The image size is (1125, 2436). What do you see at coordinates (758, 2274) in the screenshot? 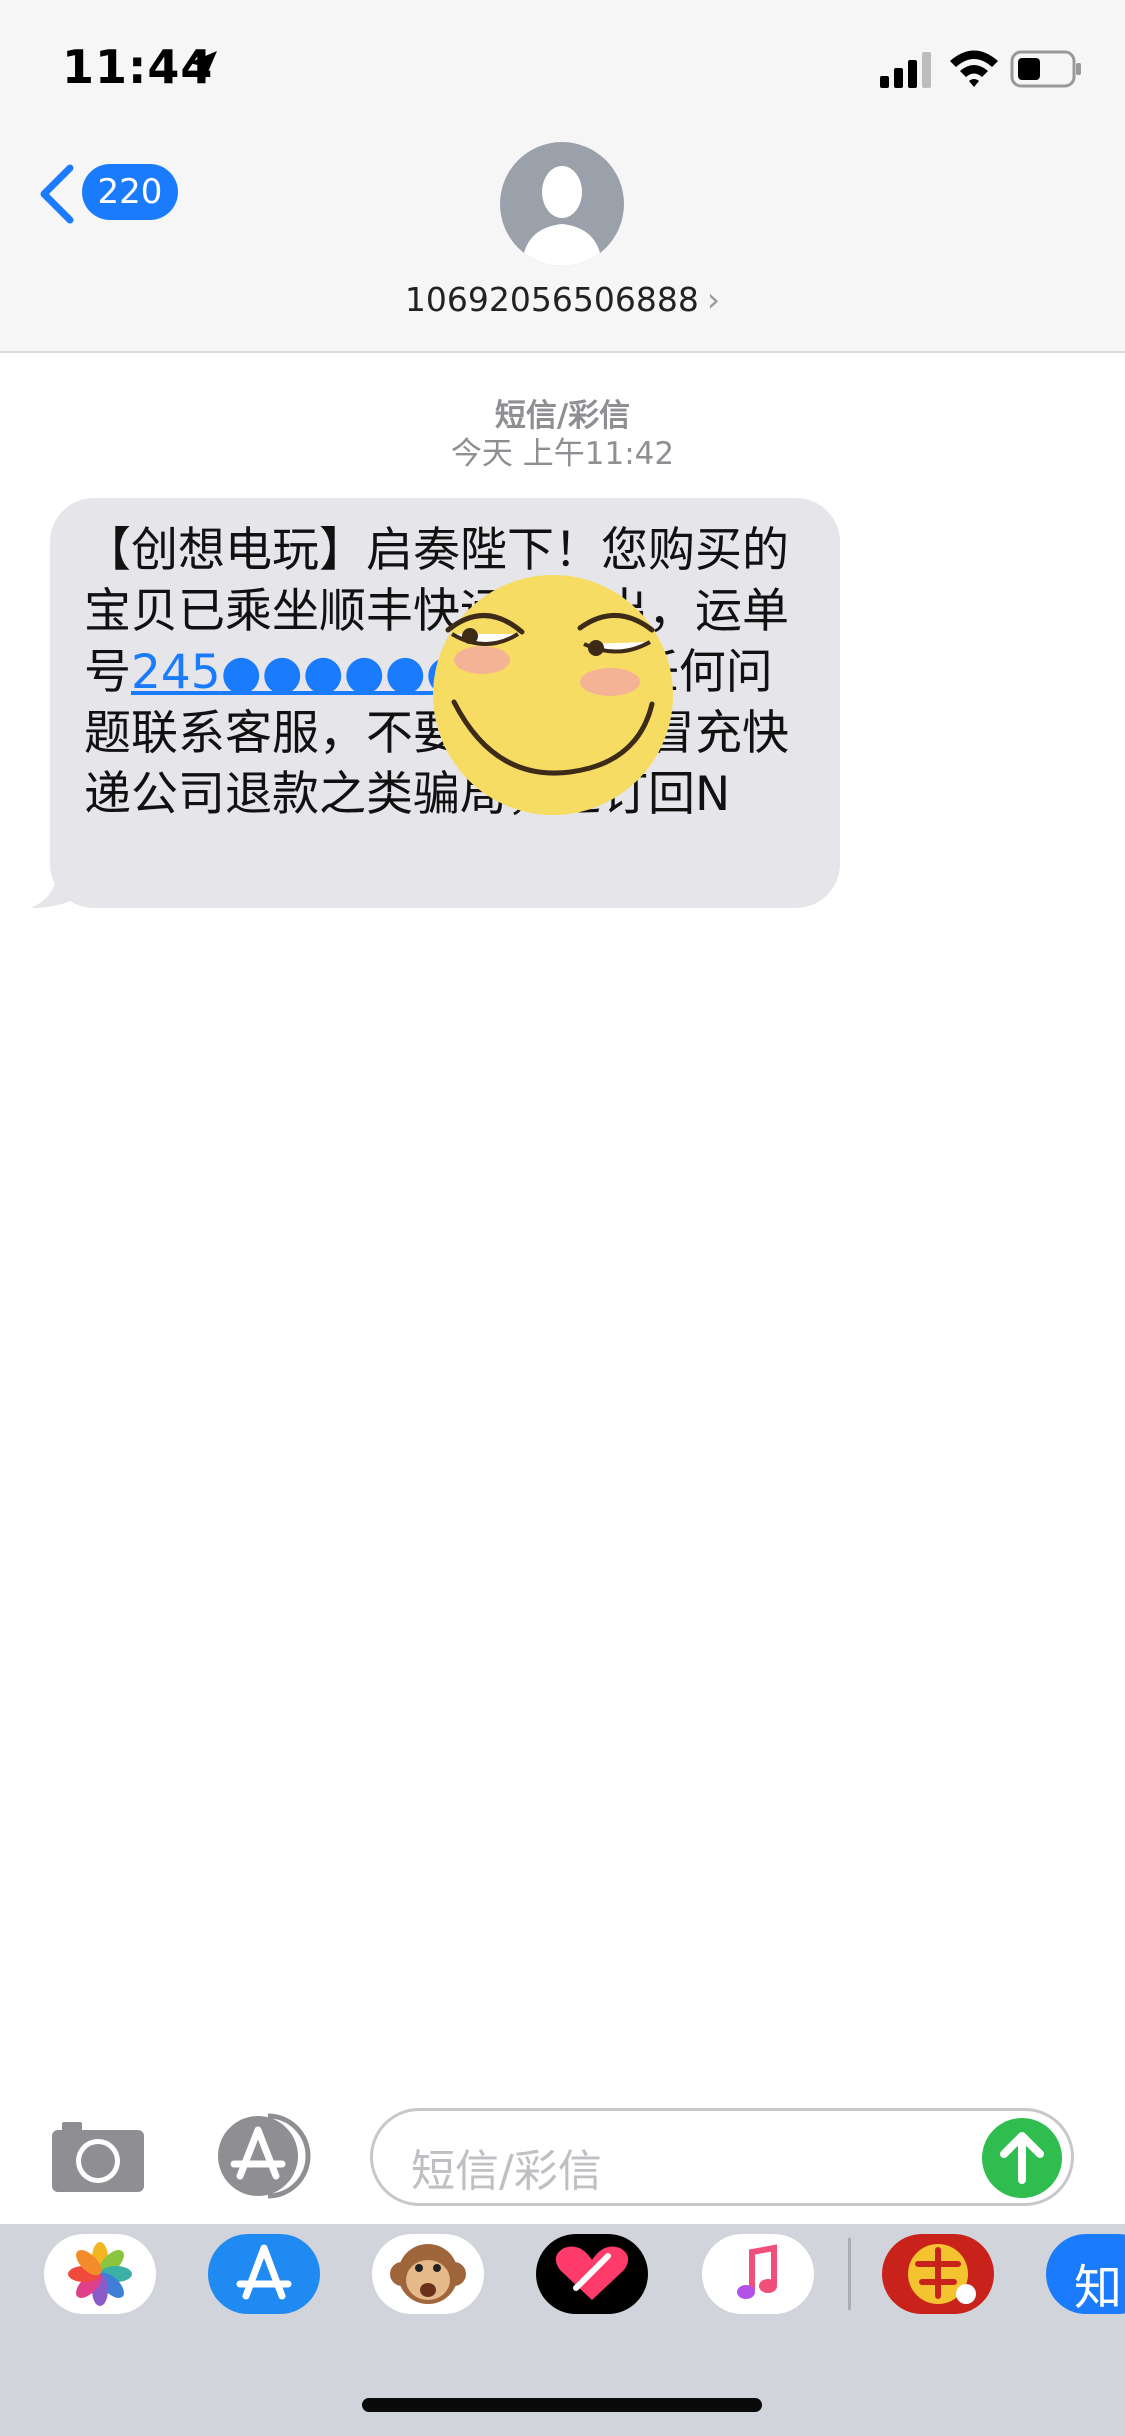
I see `music-icon` at bounding box center [758, 2274].